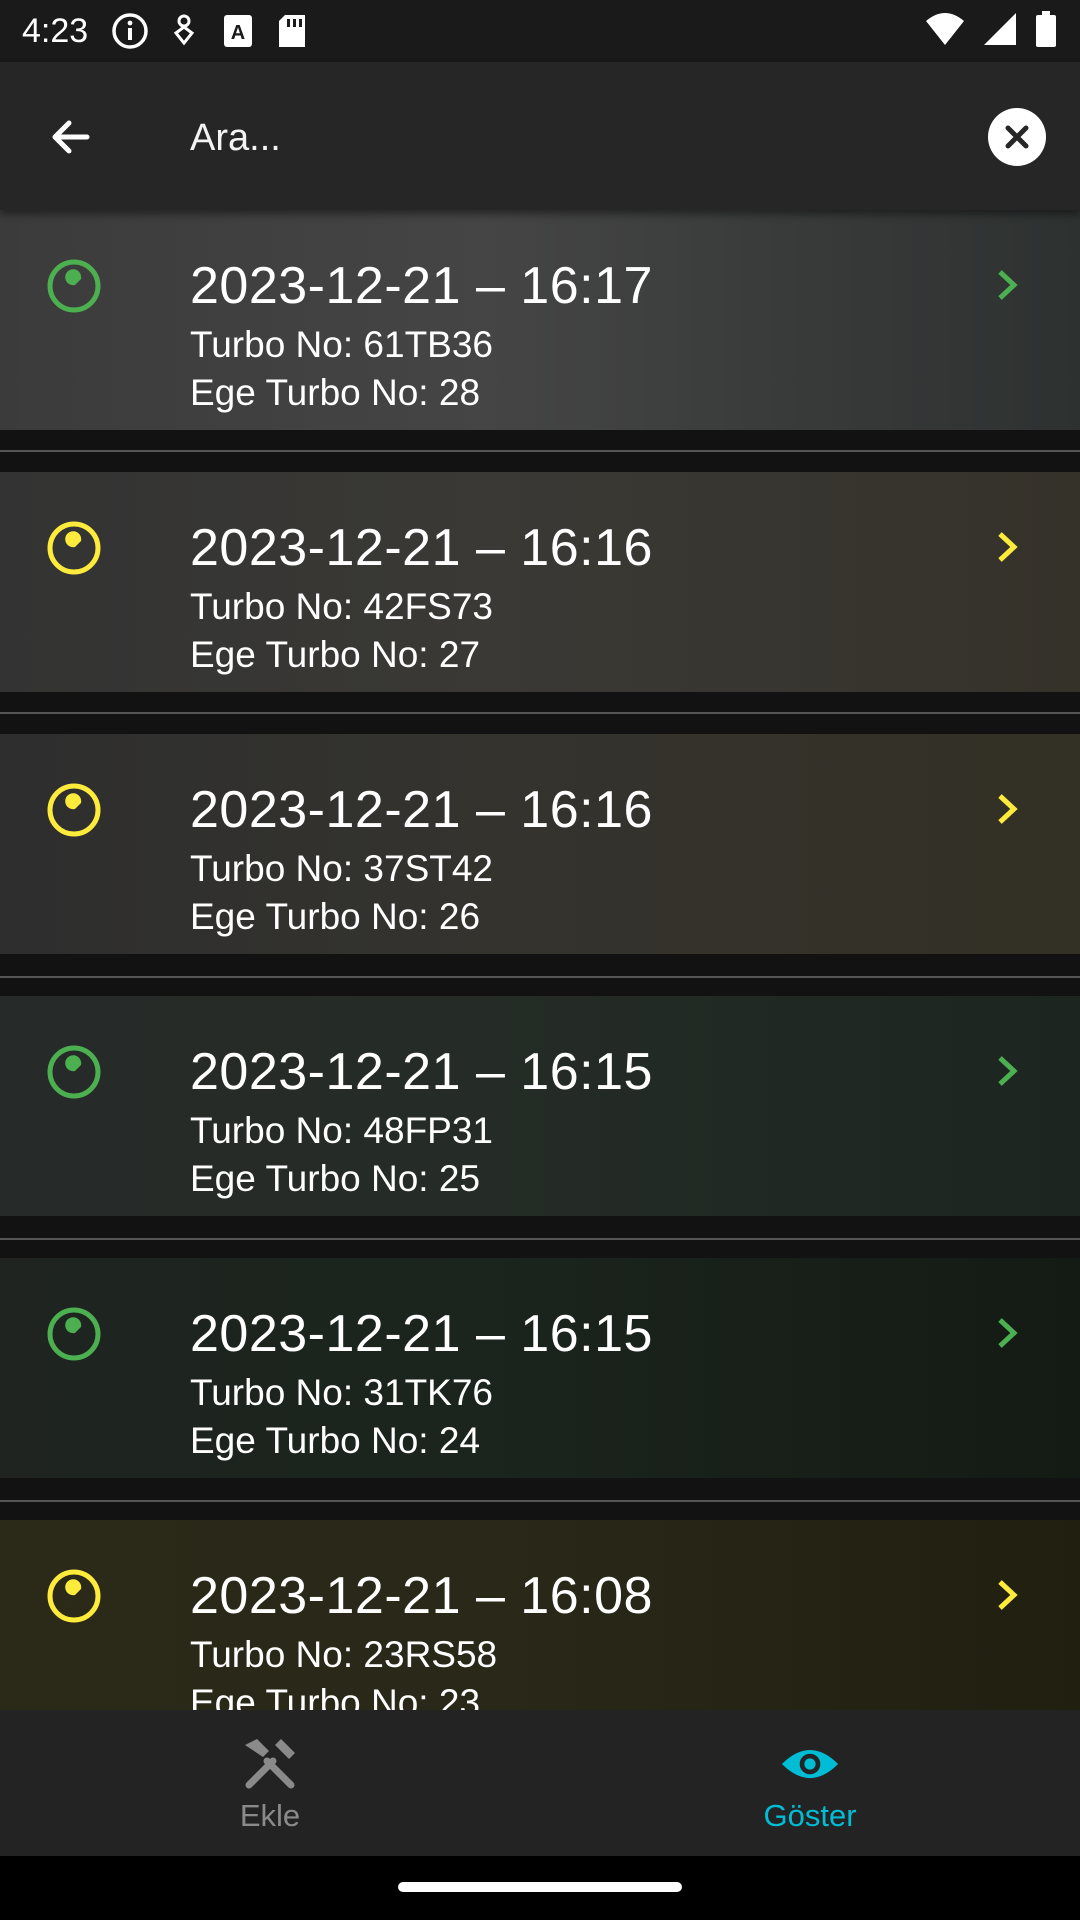 The image size is (1080, 1920). Describe the element at coordinates (945, 31) in the screenshot. I see `wifi-icon` at that location.